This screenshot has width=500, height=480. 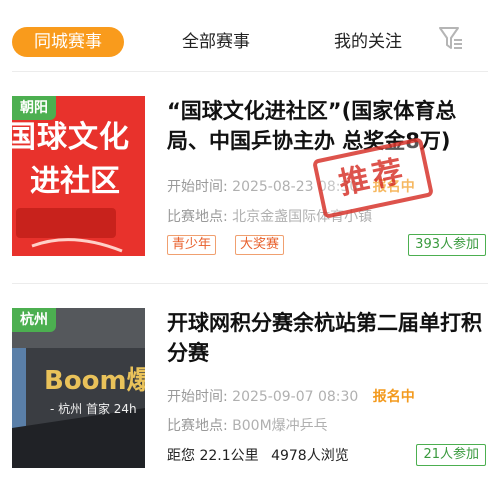 What do you see at coordinates (75, 181) in the screenshot?
I see `thumbnail-text: 进社区` at bounding box center [75, 181].